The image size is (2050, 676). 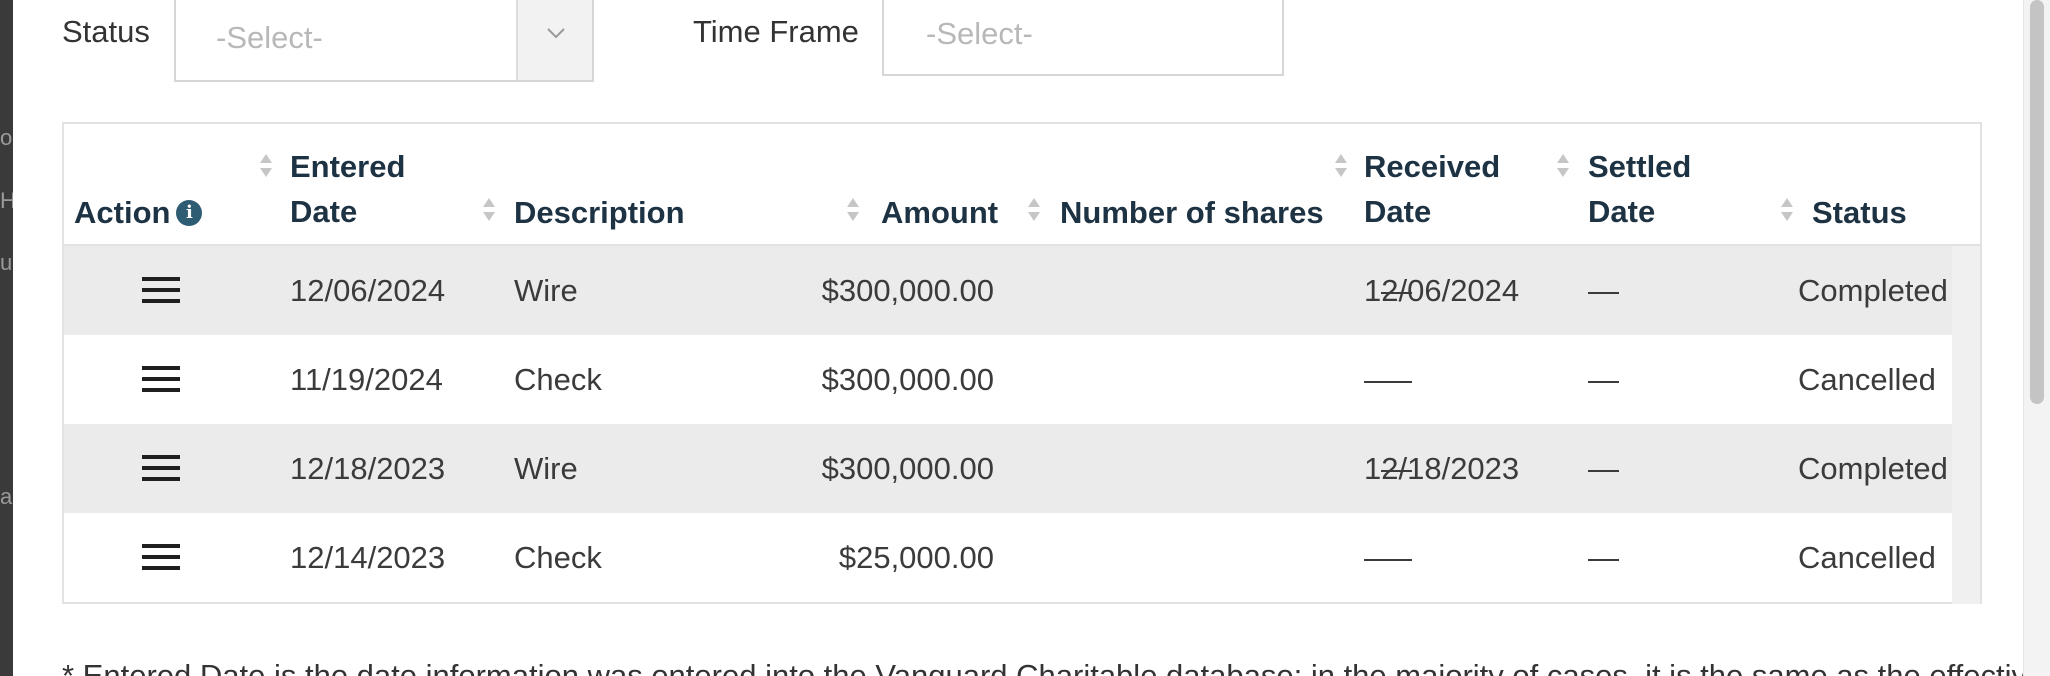 I want to click on cell-amount: $25,000.00, so click(x=916, y=557).